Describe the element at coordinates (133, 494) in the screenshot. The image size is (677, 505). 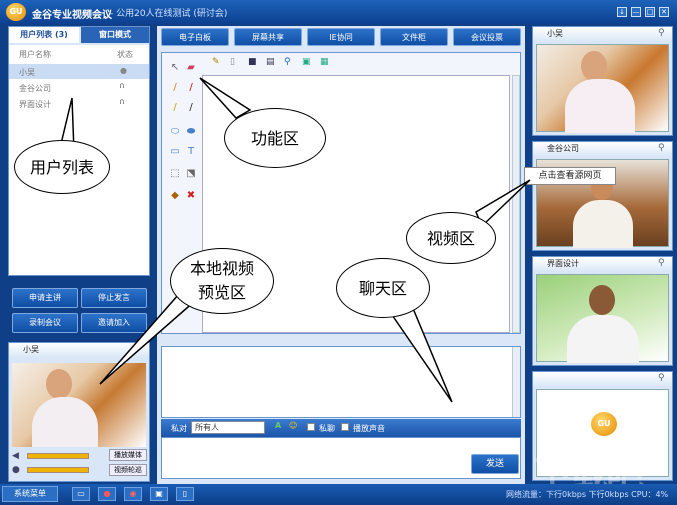
I see `camera-icon: ◉` at that location.